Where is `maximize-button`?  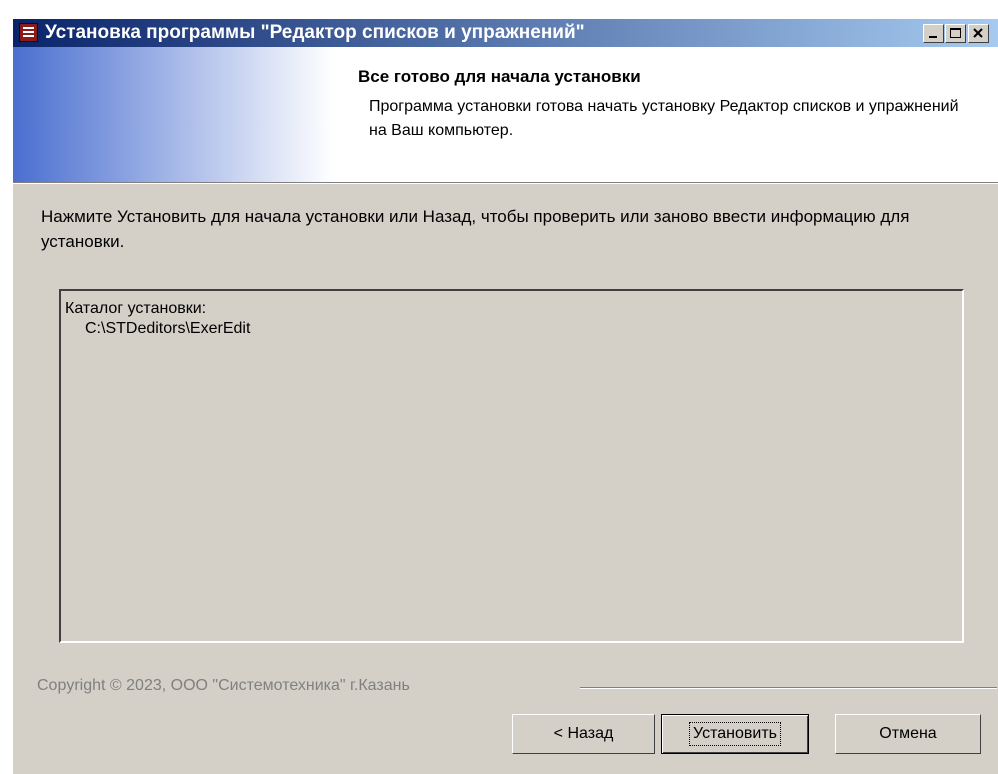 maximize-button is located at coordinates (955, 33).